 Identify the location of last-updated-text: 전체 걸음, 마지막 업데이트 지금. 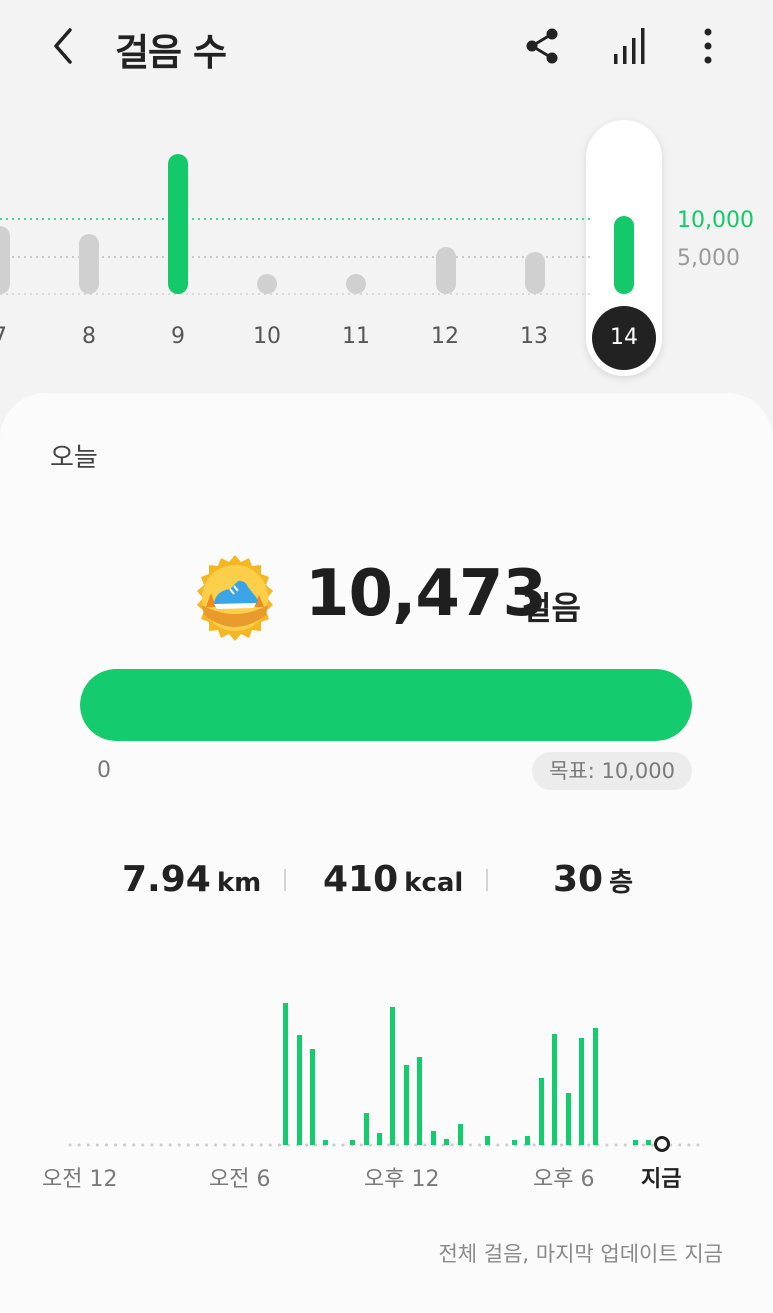
(580, 1254).